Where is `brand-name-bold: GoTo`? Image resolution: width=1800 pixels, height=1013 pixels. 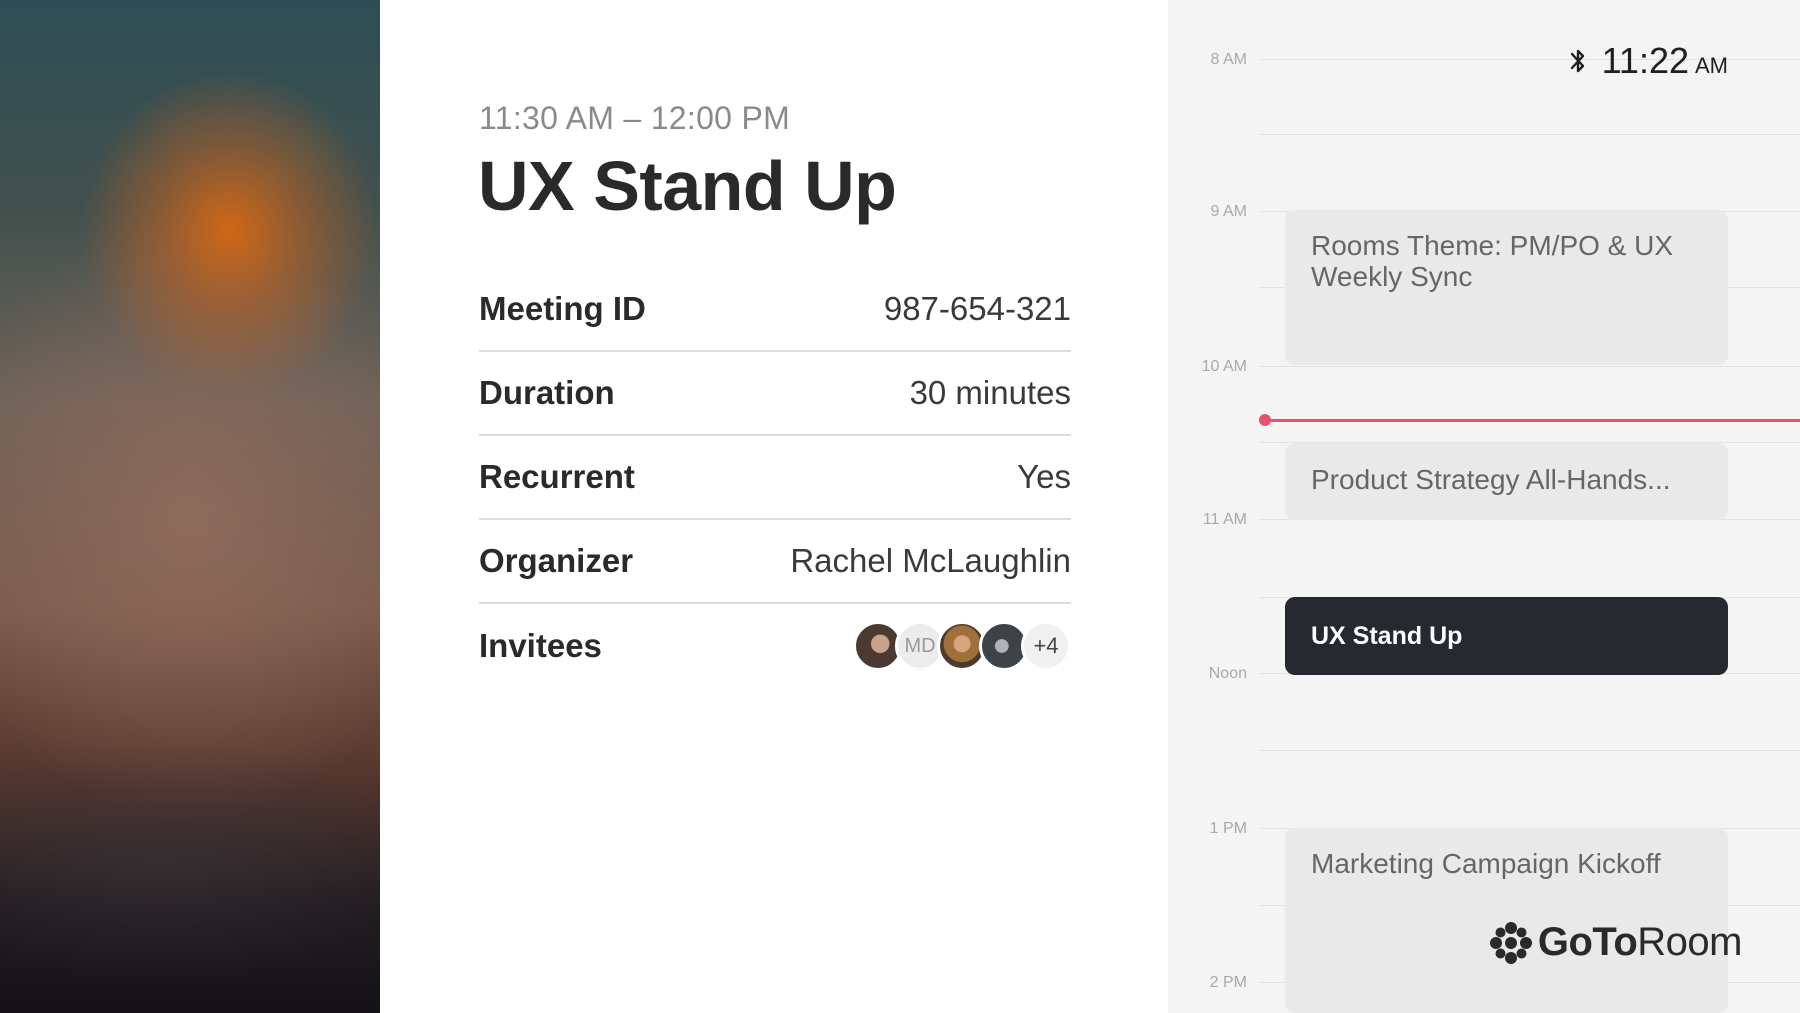
brand-name-bold: GoTo is located at coordinates (1587, 942).